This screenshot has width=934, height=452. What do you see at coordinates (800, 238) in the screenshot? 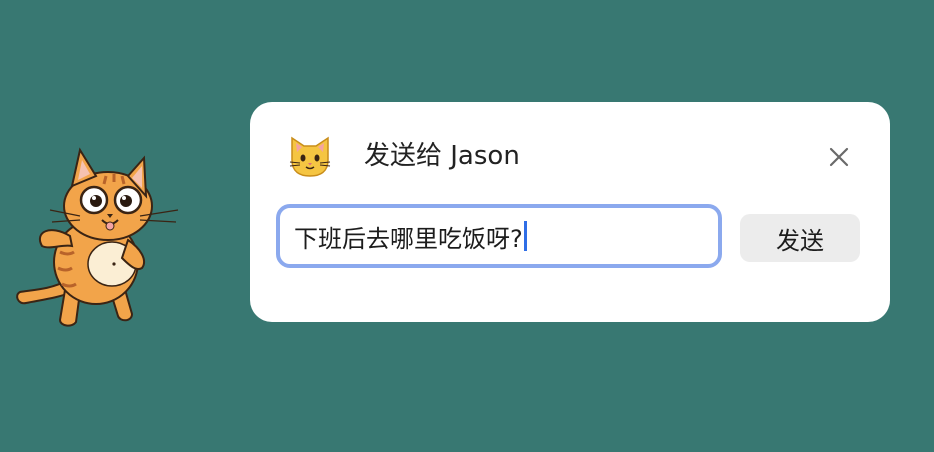
I see `send-button: 发送` at bounding box center [800, 238].